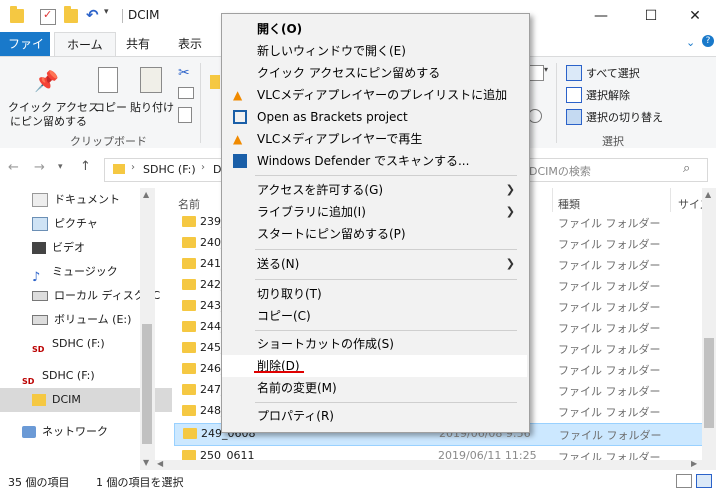  Describe the element at coordinates (386, 402) in the screenshot. I see `menu-separator` at that location.